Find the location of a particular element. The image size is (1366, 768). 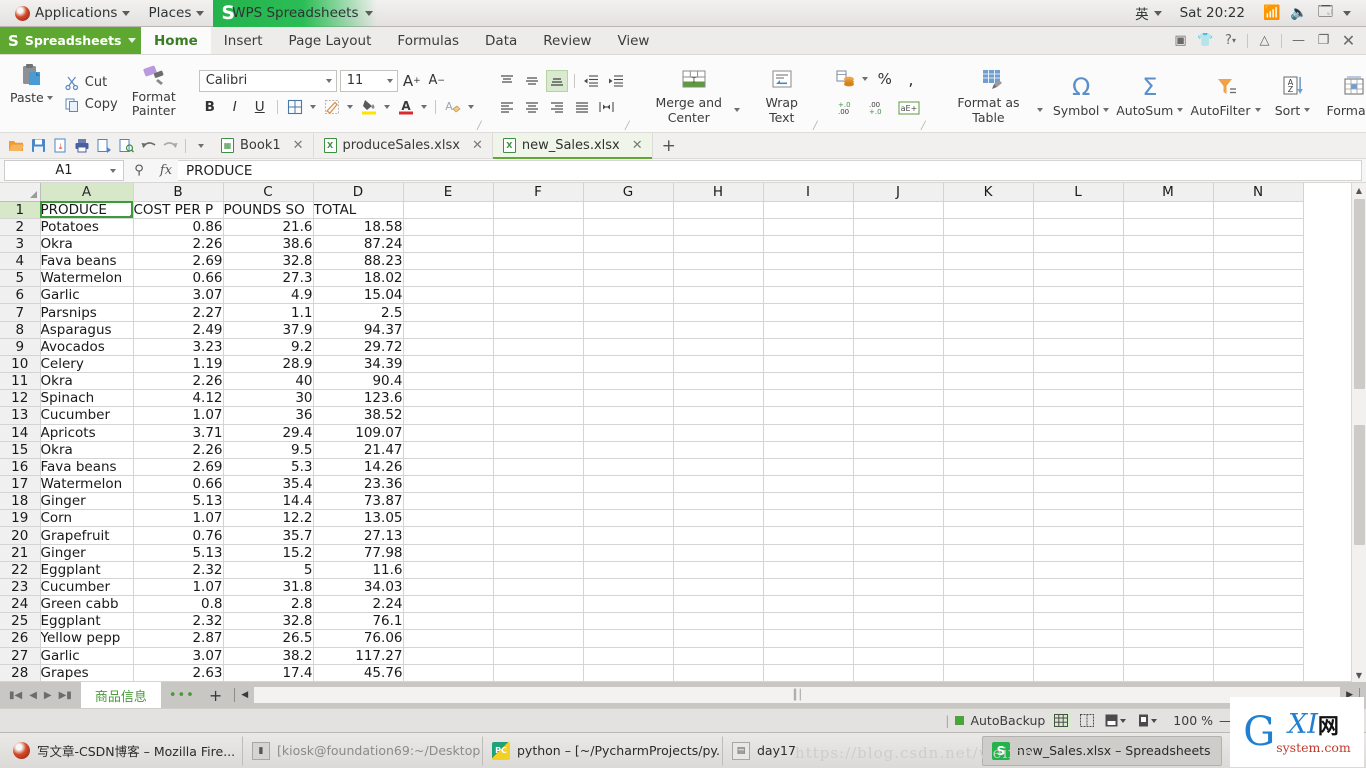

borders-button is located at coordinates (295, 107).